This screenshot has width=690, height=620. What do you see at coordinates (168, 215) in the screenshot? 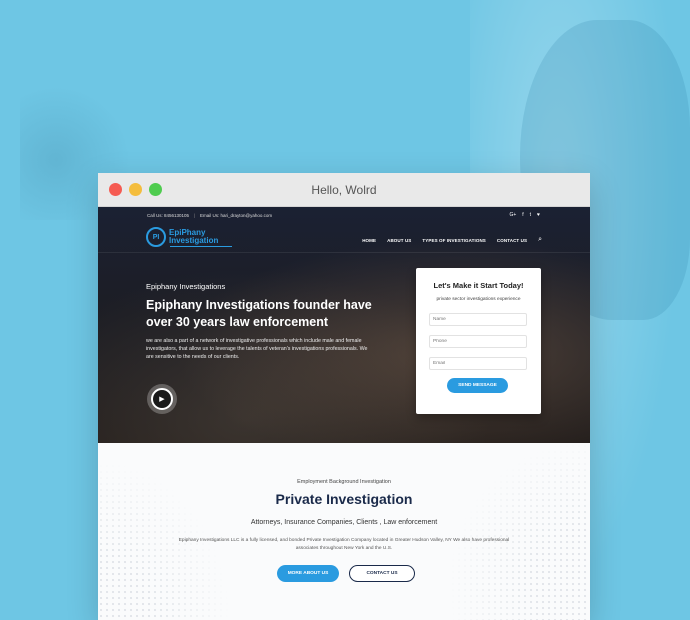
I see `phone-text: Call Us: 8456130105` at bounding box center [168, 215].